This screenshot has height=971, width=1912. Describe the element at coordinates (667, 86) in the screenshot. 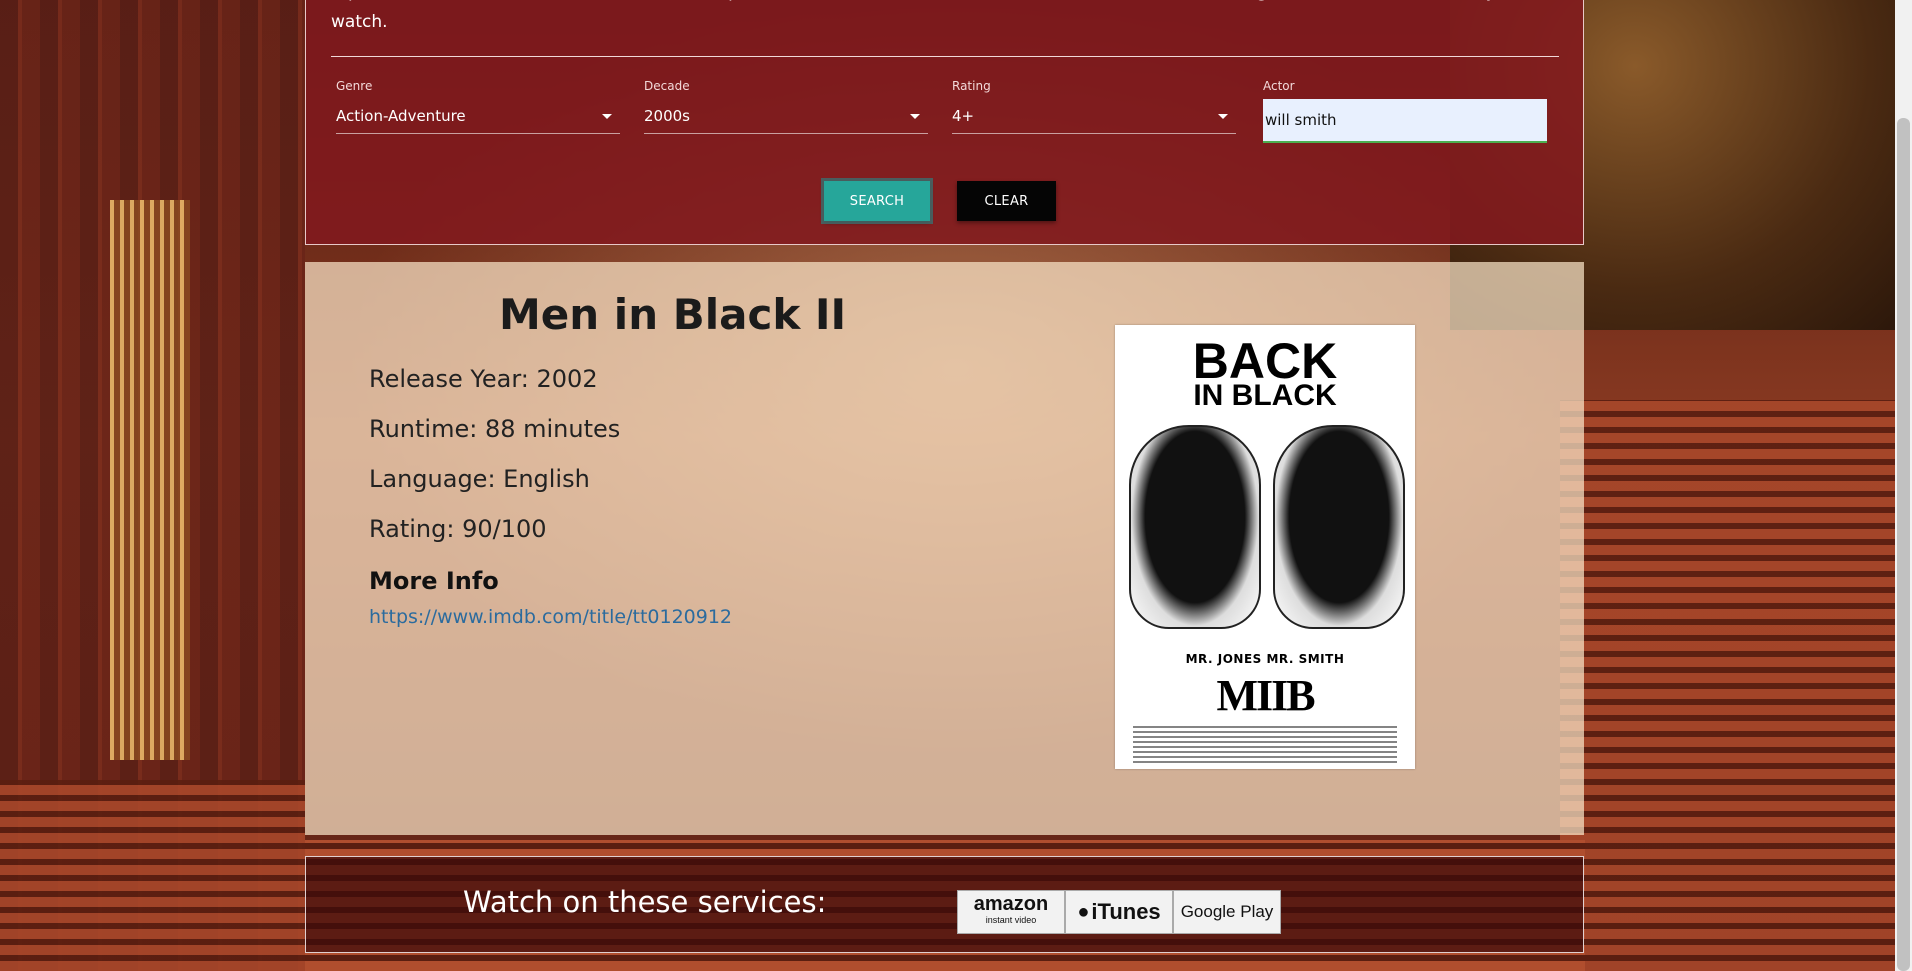

I see `decade-label: Decade` at that location.